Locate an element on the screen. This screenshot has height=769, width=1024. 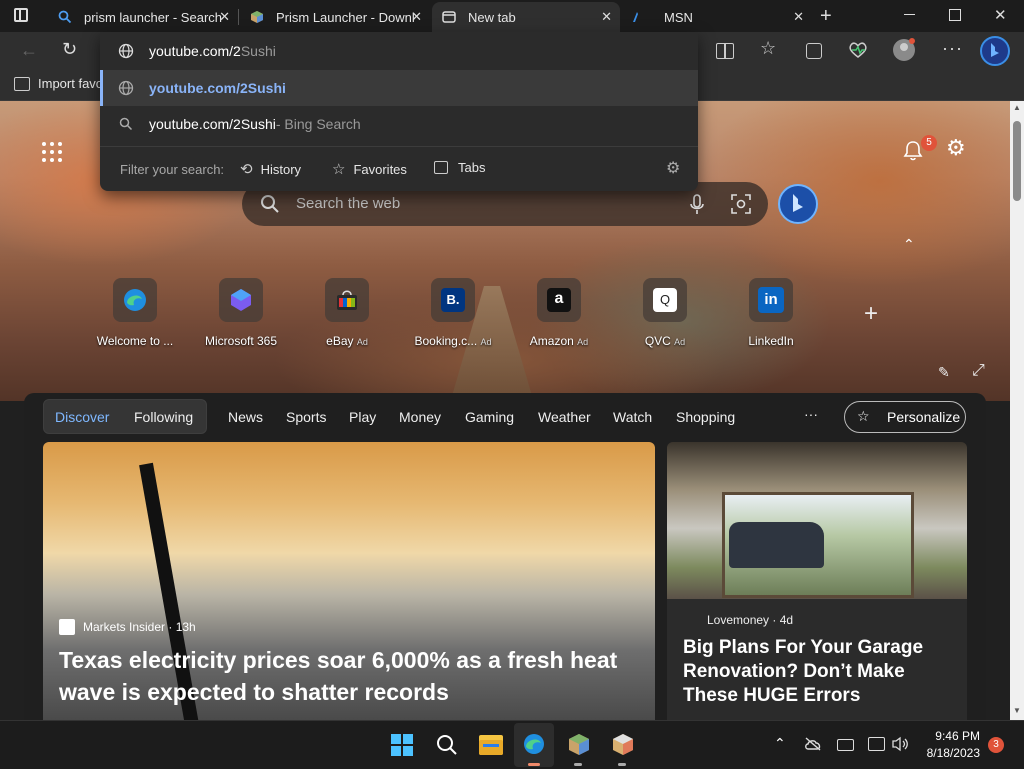
quick-link-booking: B. Booking.c... Ad is located at coordinates (453, 313).